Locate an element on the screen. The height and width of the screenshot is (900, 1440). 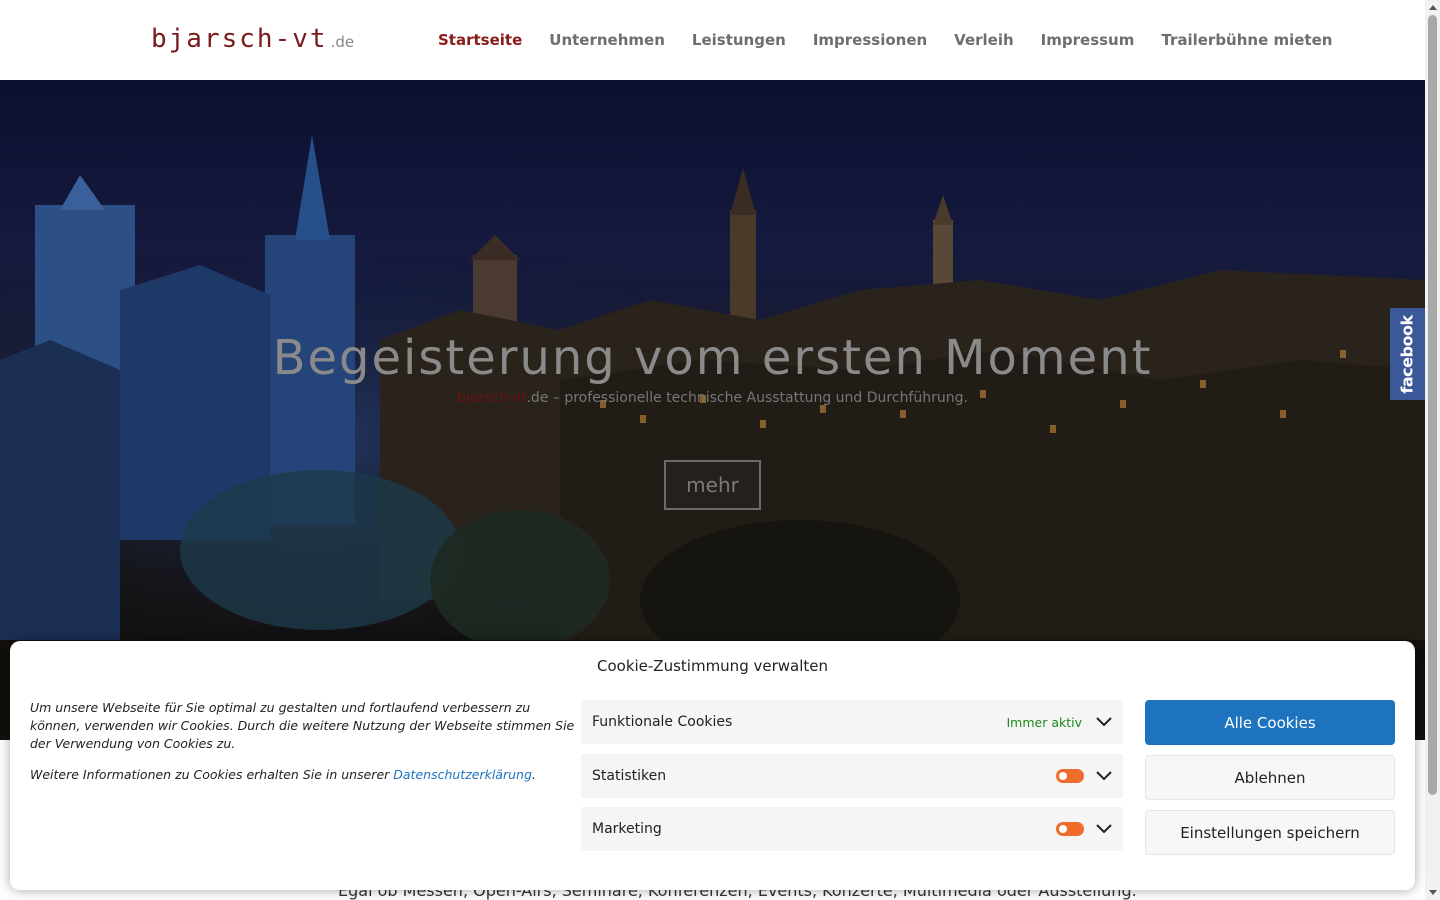
cookie-category-label: Statistiken is located at coordinates (629, 776).